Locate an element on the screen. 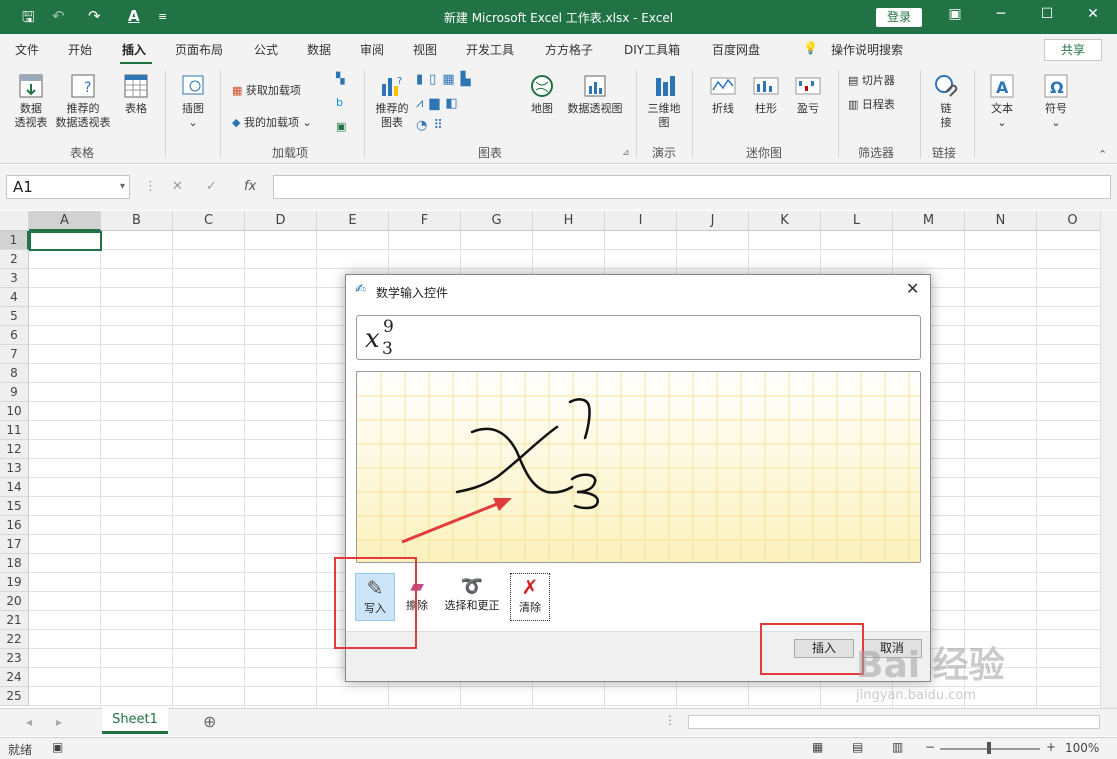  horizontal-scrollbar is located at coordinates (894, 722).